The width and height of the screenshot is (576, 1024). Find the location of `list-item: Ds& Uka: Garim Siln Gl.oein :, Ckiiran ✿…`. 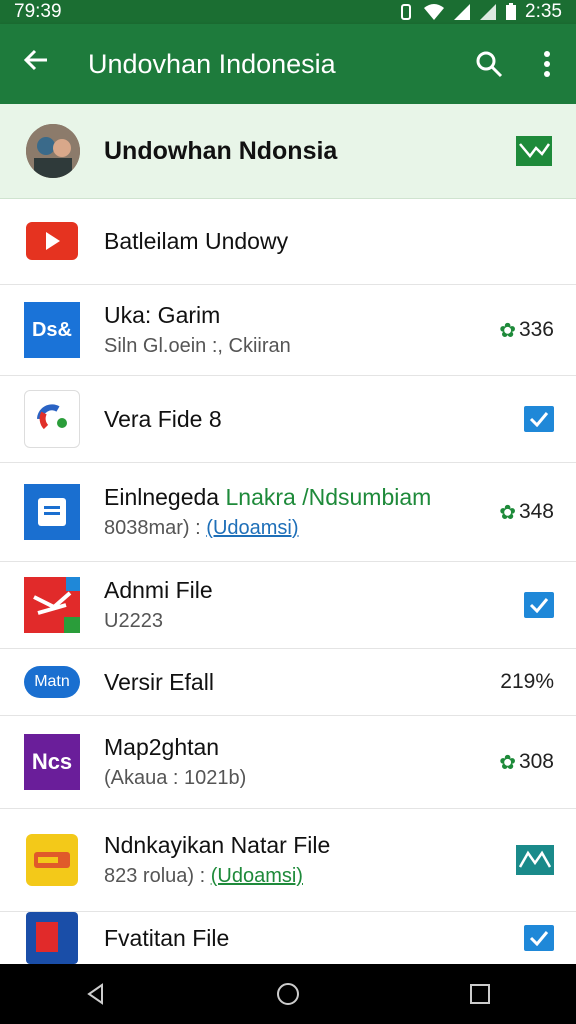

list-item: Ds& Uka: Garim Siln Gl.oein :, Ckiiran ✿… is located at coordinates (288, 330).